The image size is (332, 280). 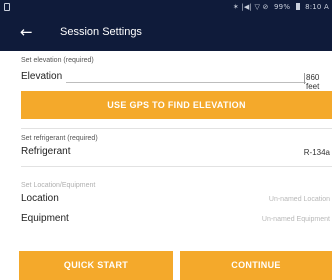 I want to click on elevation-section-label: Set elevation (required), so click(x=57, y=60).